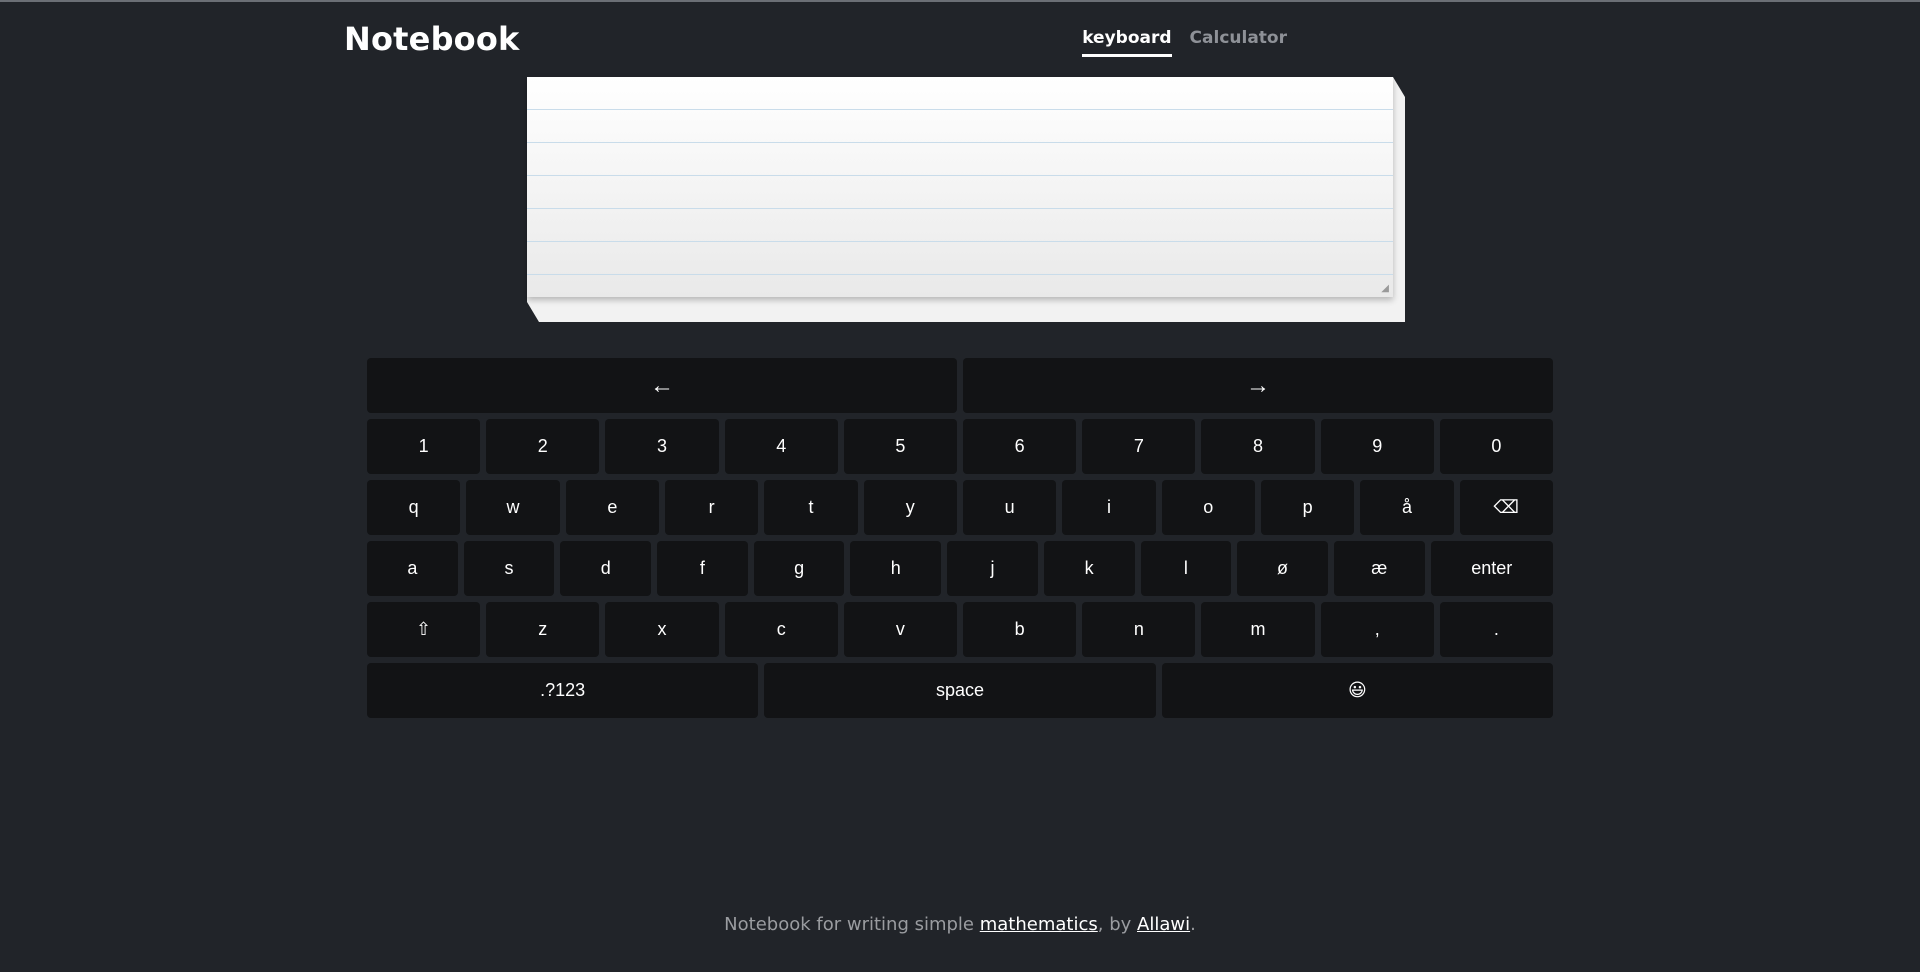 The image size is (1920, 972). I want to click on key-arrow-left: ←, so click(662, 385).